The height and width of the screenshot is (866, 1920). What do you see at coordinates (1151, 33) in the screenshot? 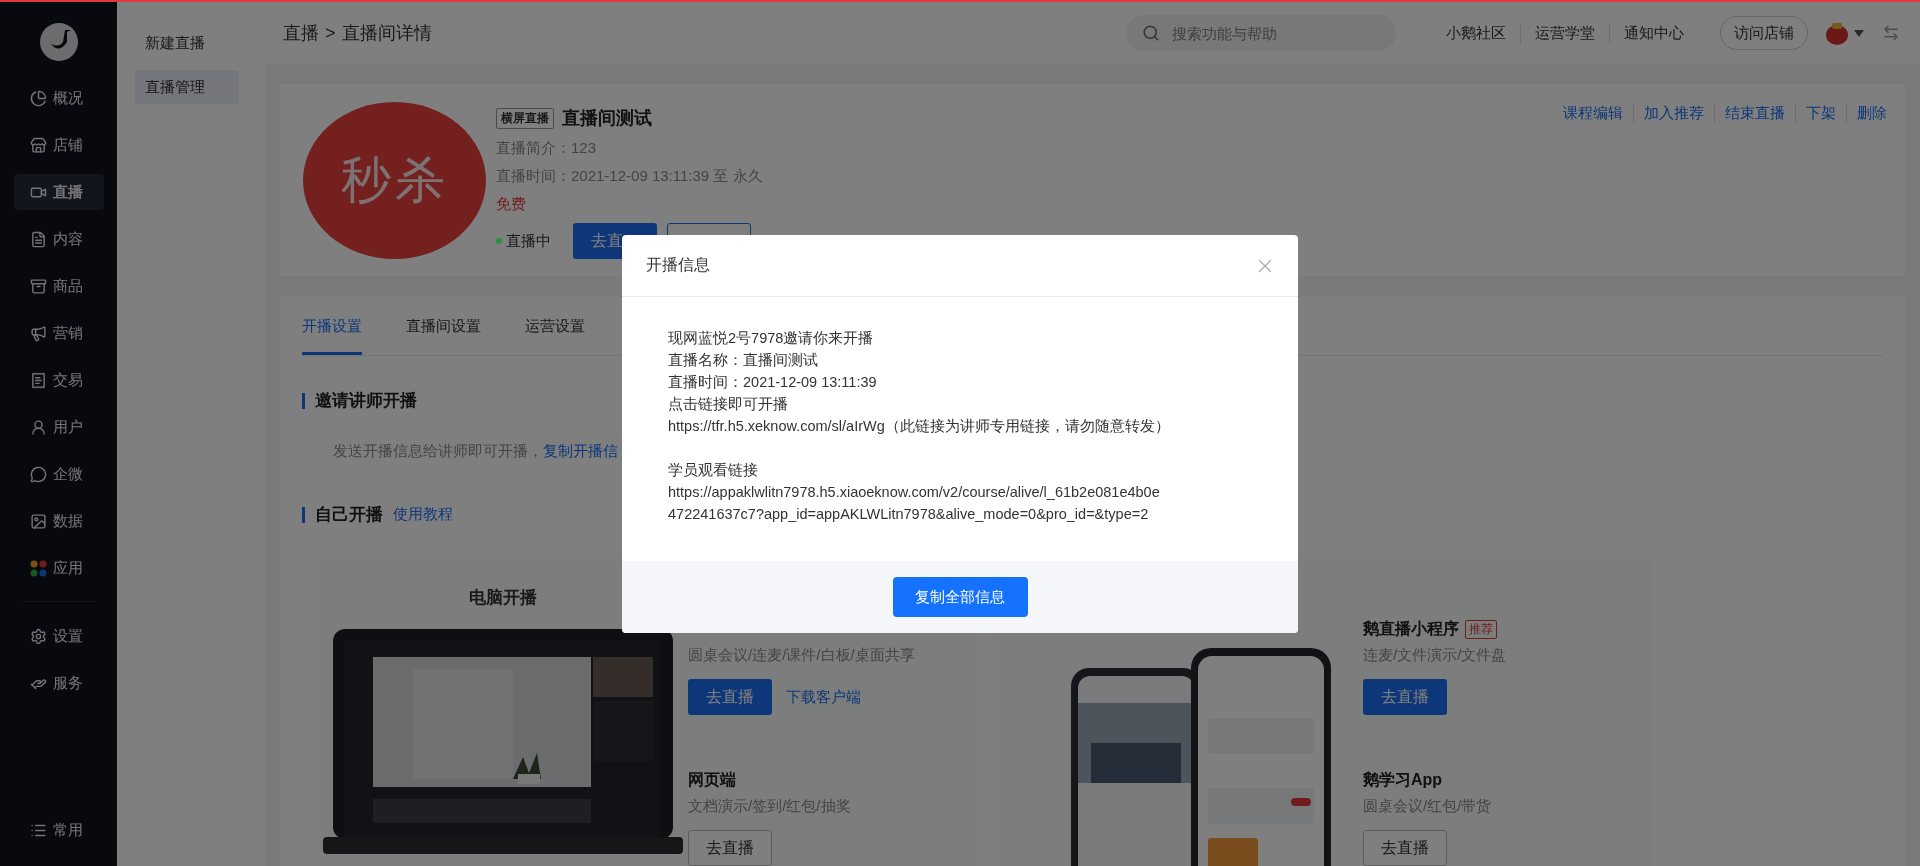
I see `search-icon` at bounding box center [1151, 33].